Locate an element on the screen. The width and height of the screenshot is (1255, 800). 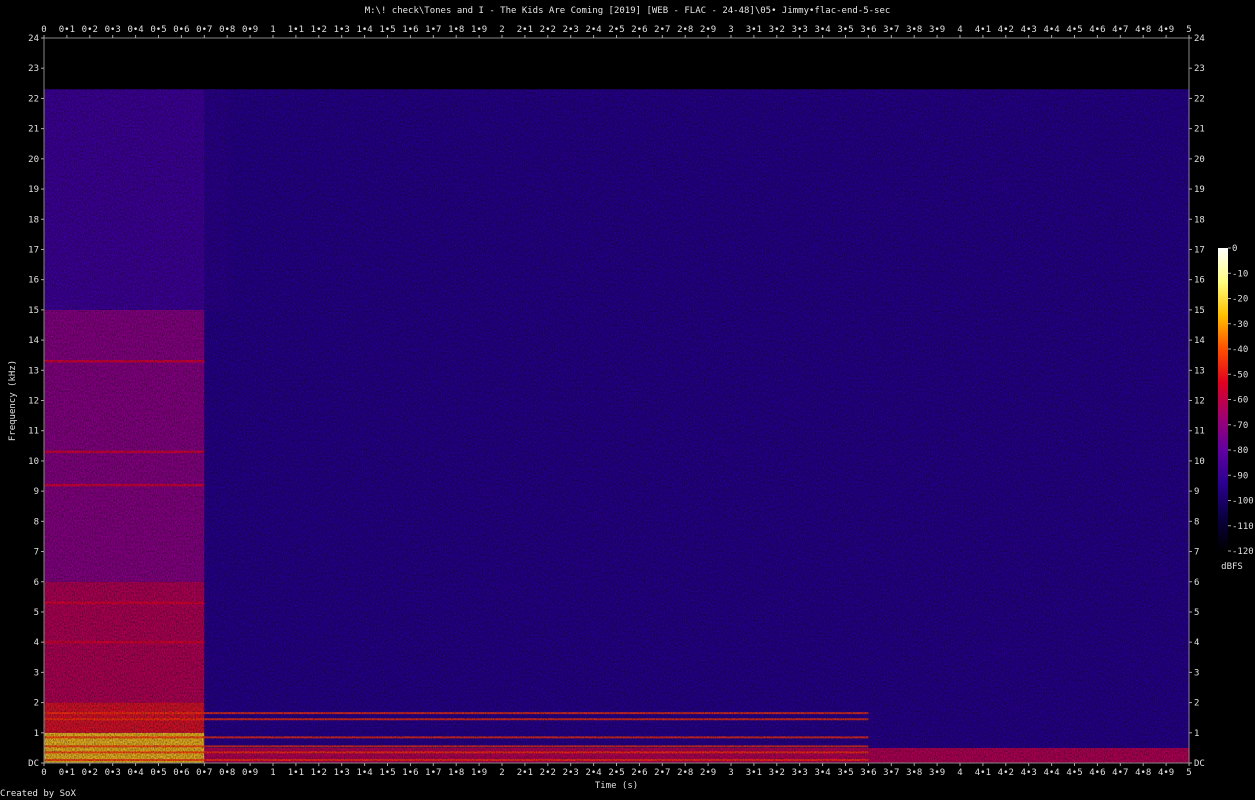
x-tick-label-top: 0•7 is located at coordinates (204, 30).